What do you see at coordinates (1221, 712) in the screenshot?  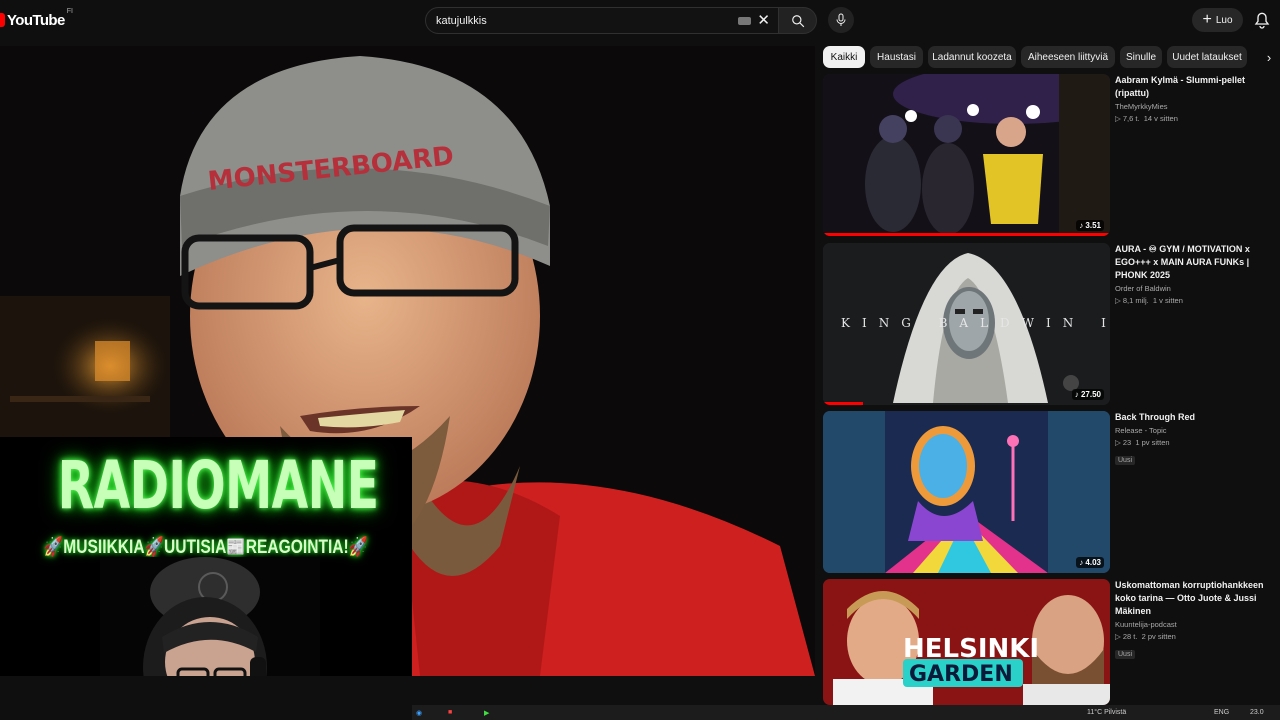 I see `language-indicator: ENG` at bounding box center [1221, 712].